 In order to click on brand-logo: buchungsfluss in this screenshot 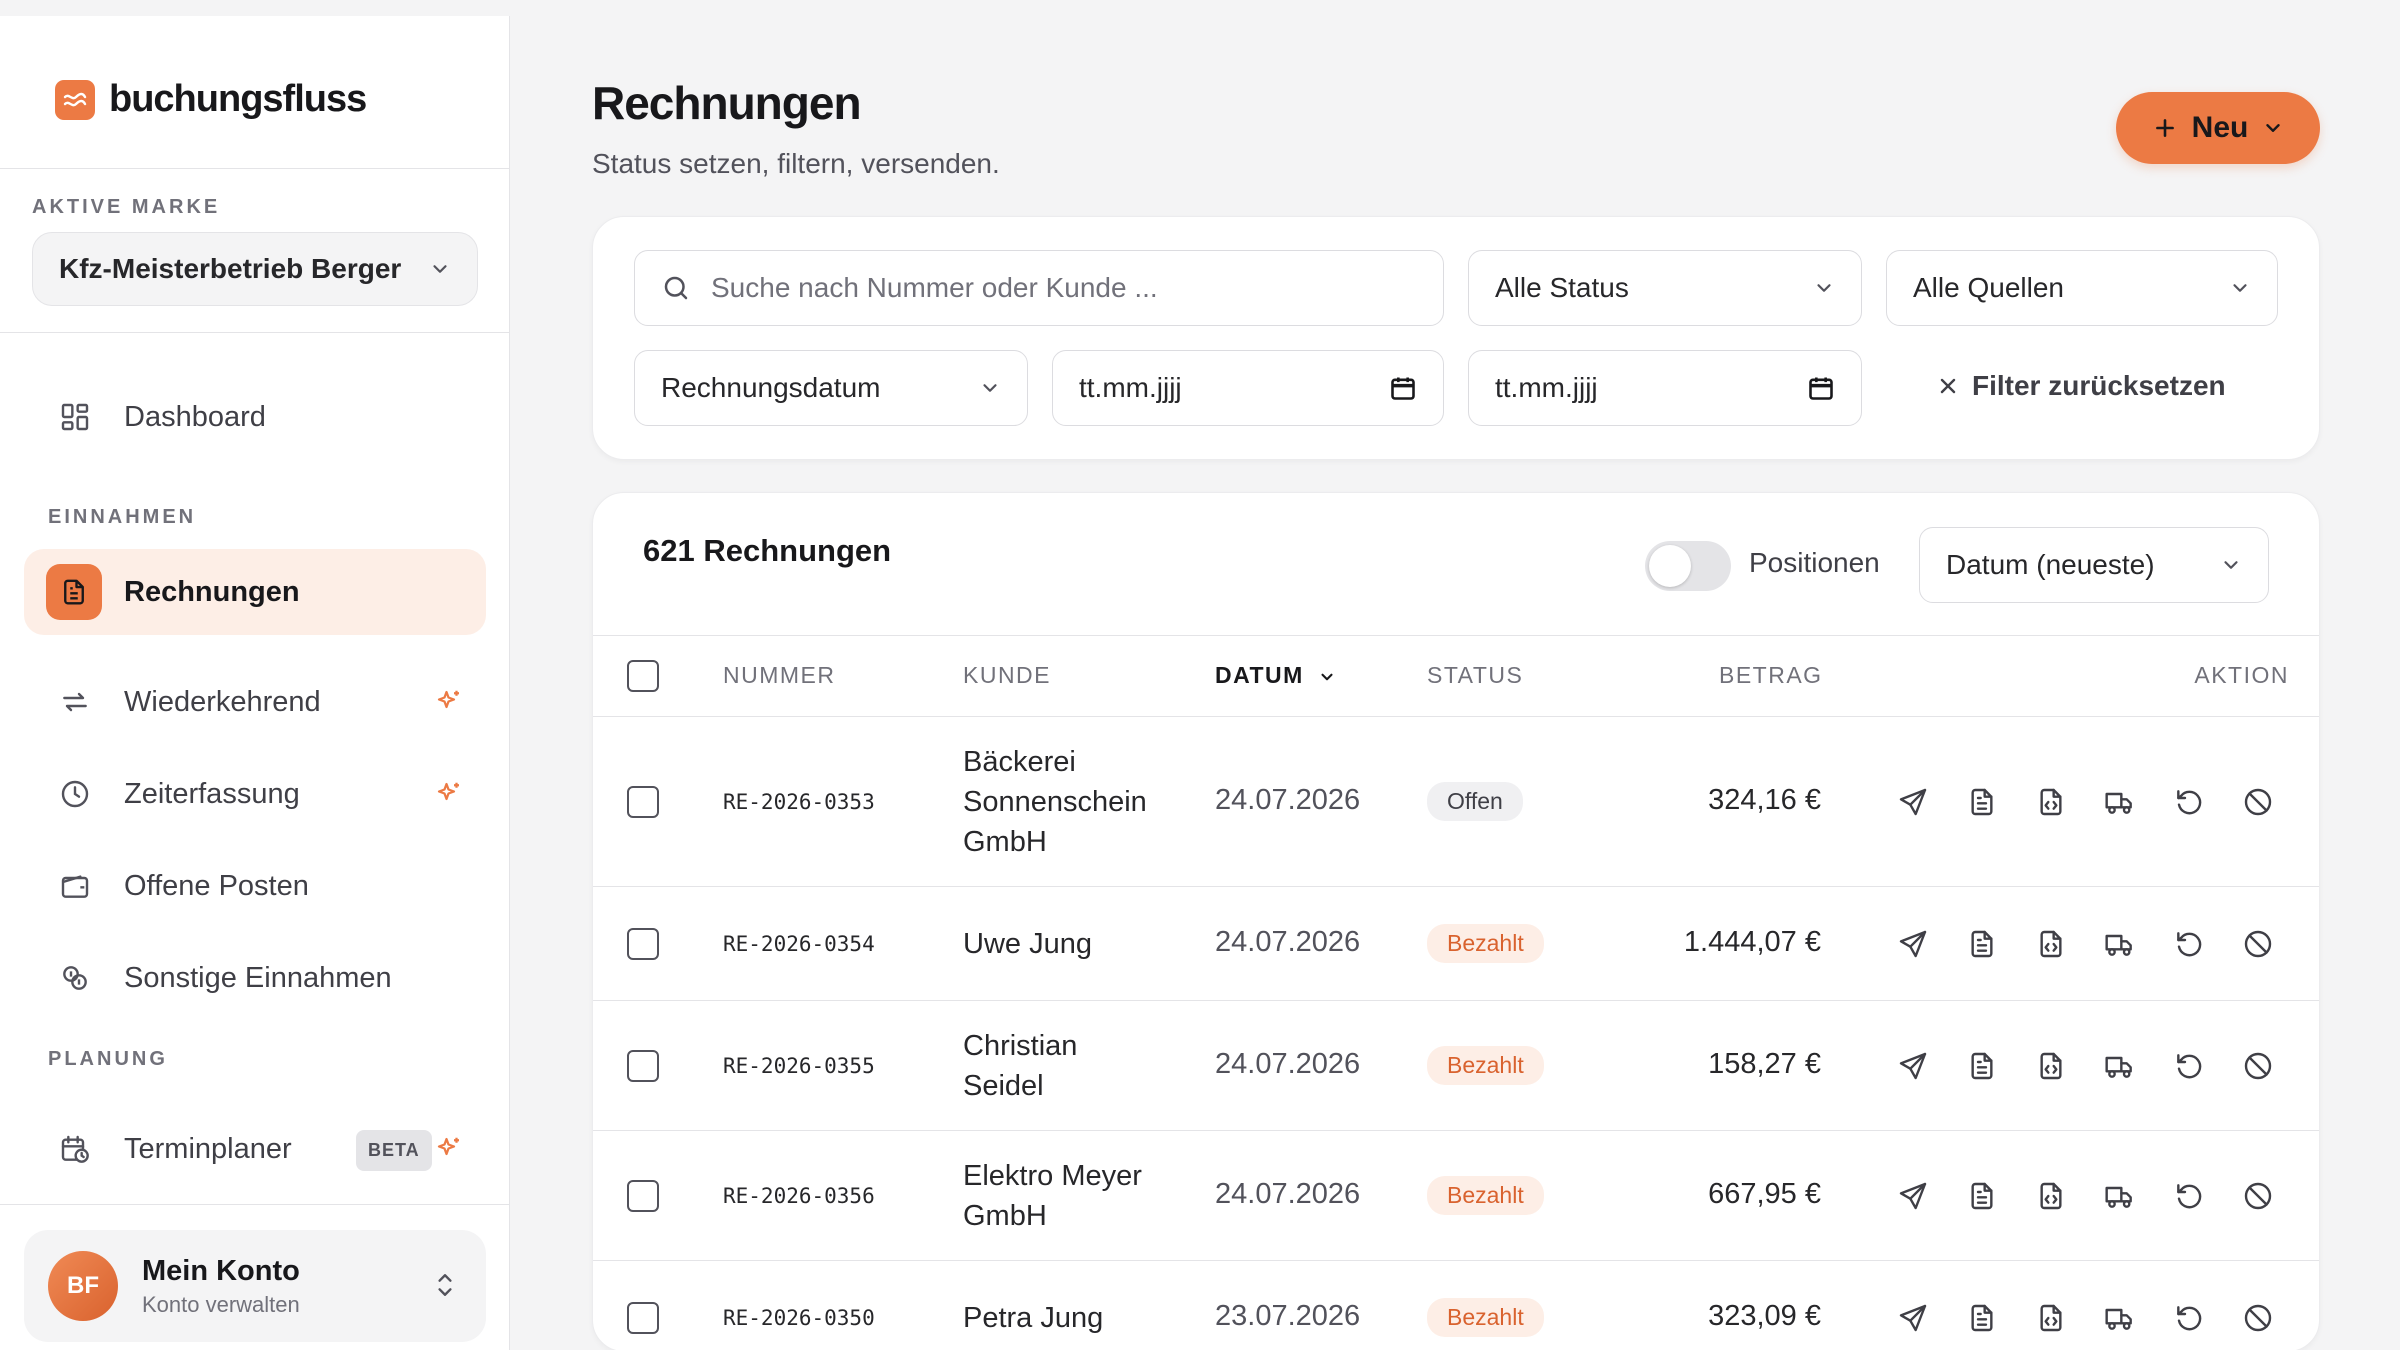, I will do `click(211, 99)`.